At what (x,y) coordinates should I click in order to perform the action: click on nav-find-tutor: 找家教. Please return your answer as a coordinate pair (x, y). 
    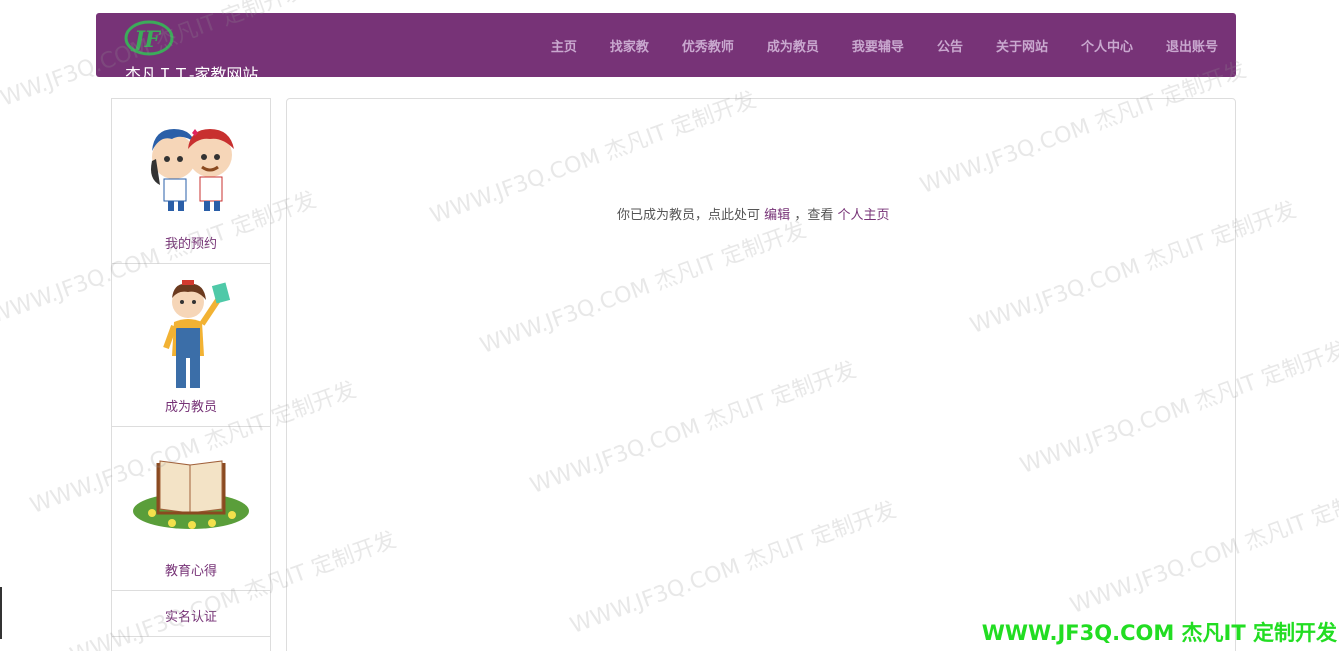
    Looking at the image, I should click on (629, 45).